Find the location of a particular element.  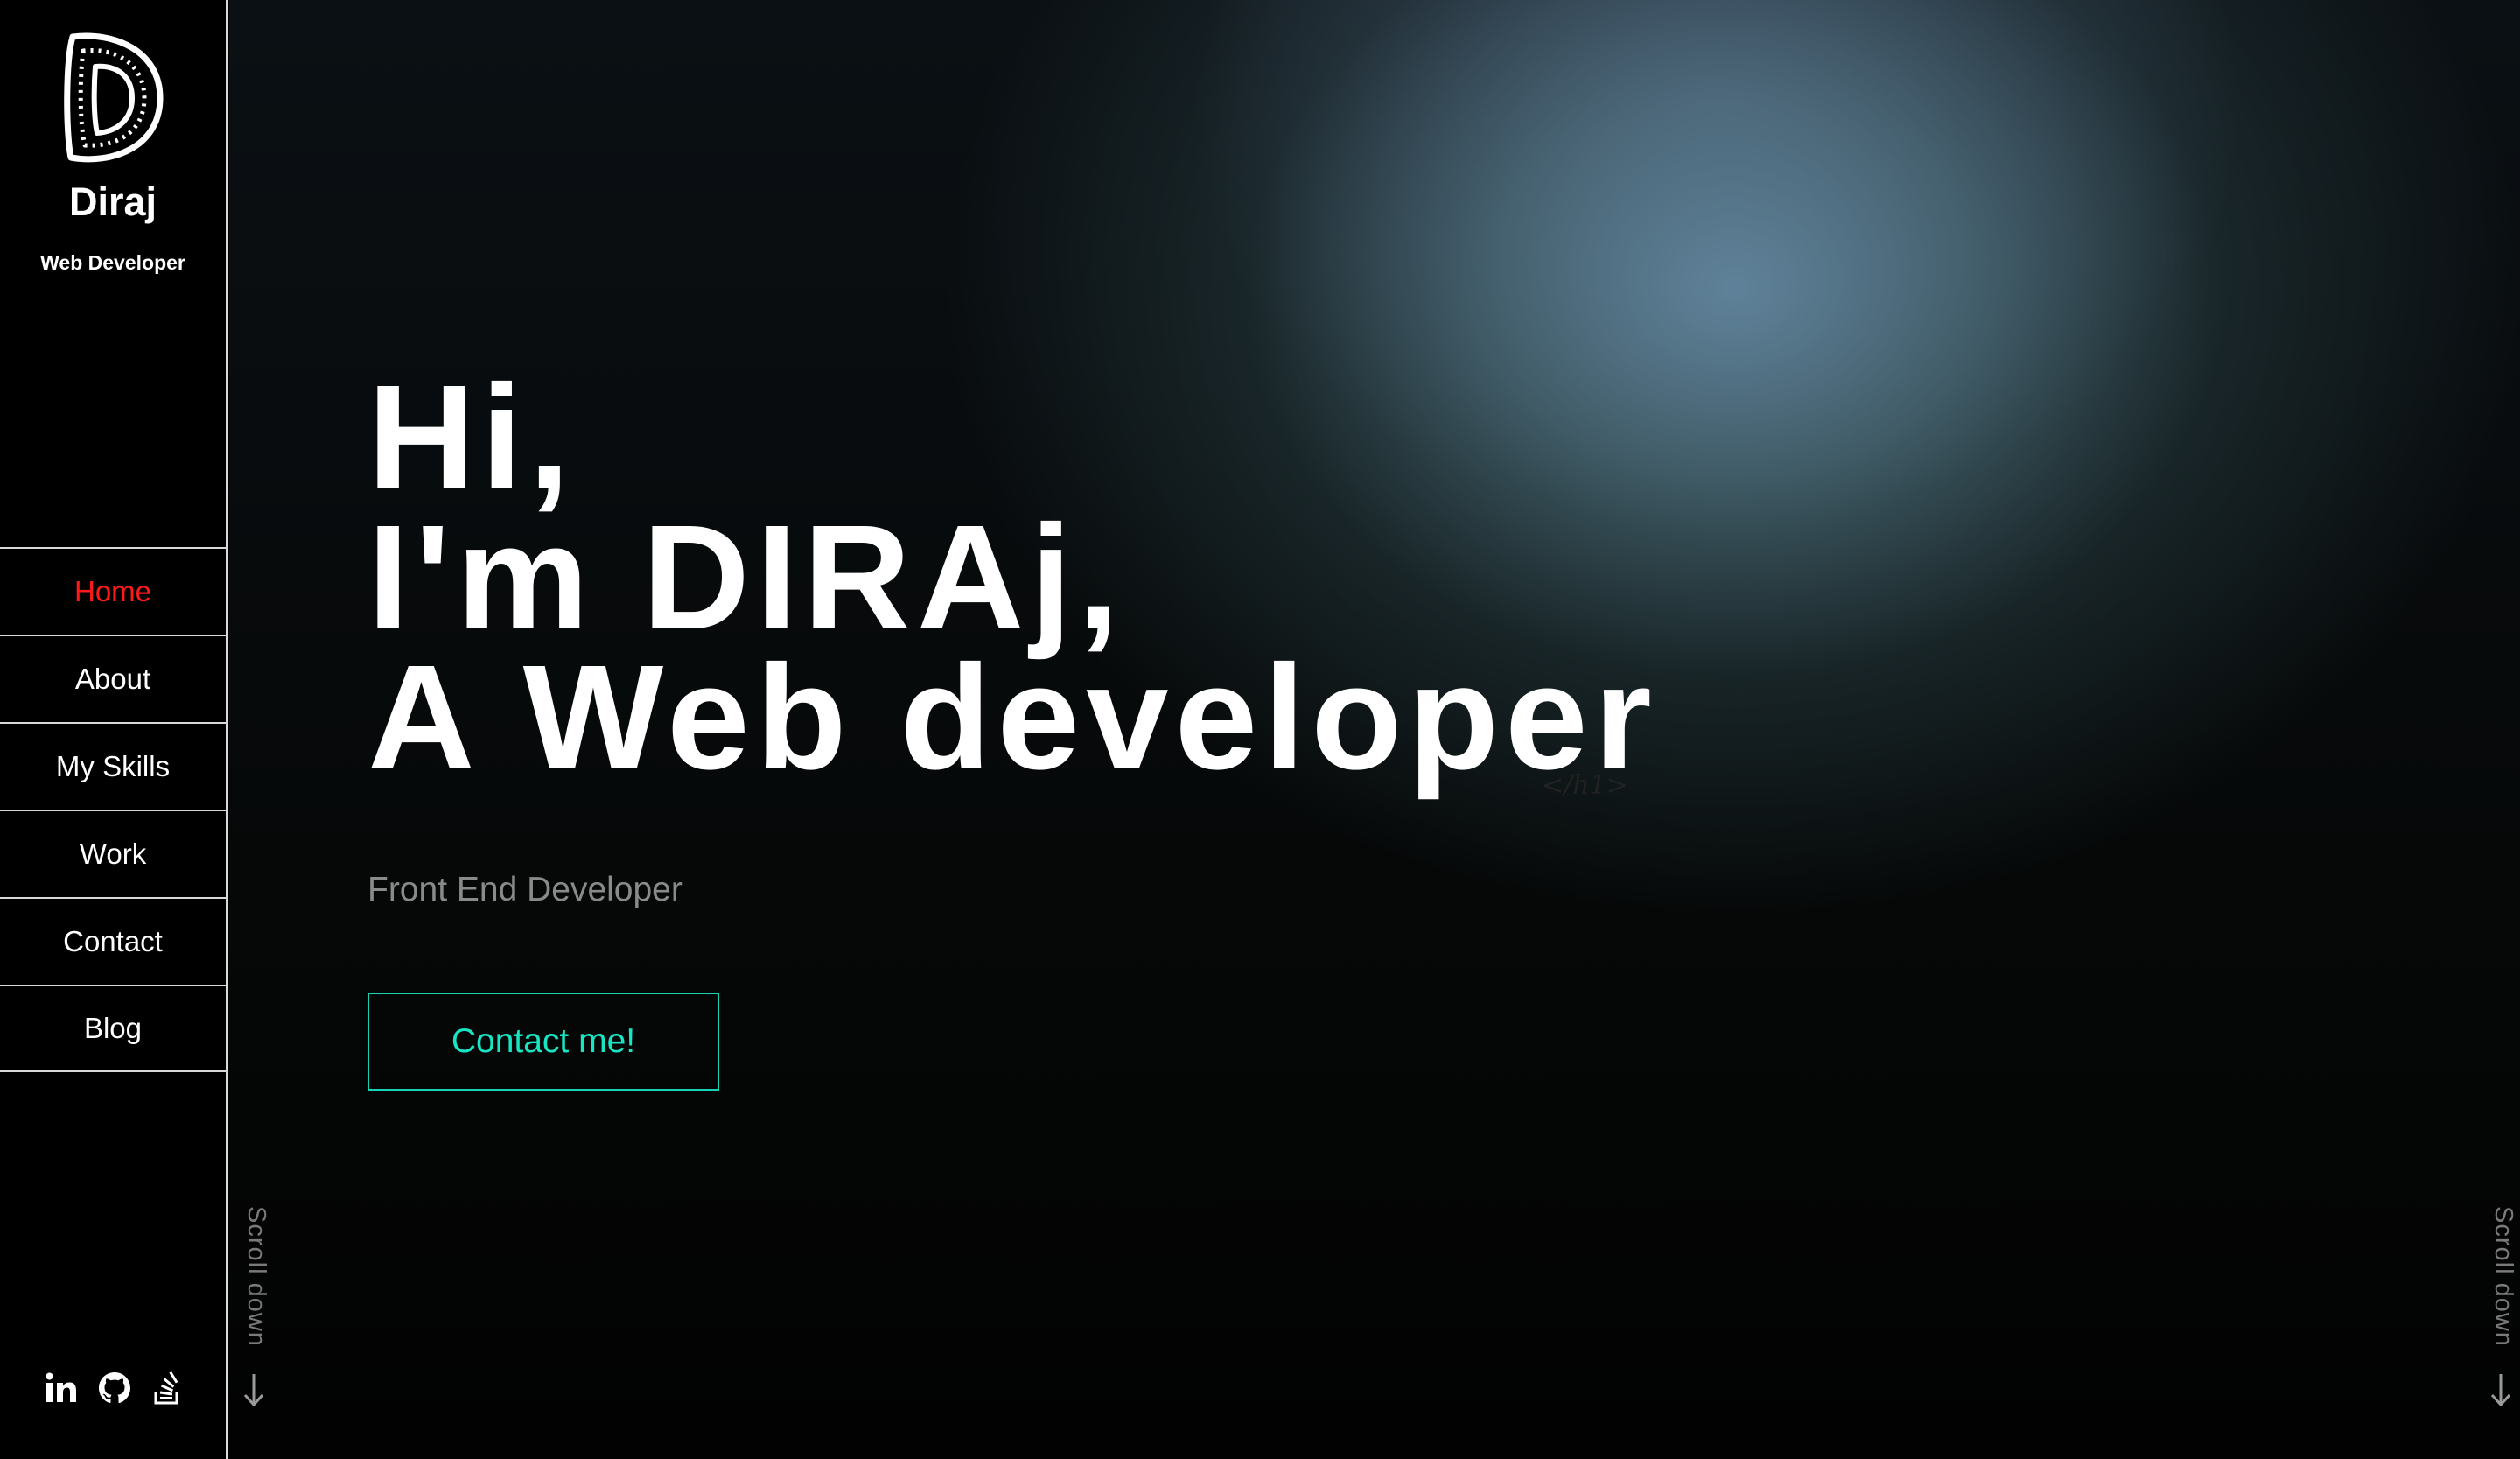

brand-name: Diraj is located at coordinates (113, 201).